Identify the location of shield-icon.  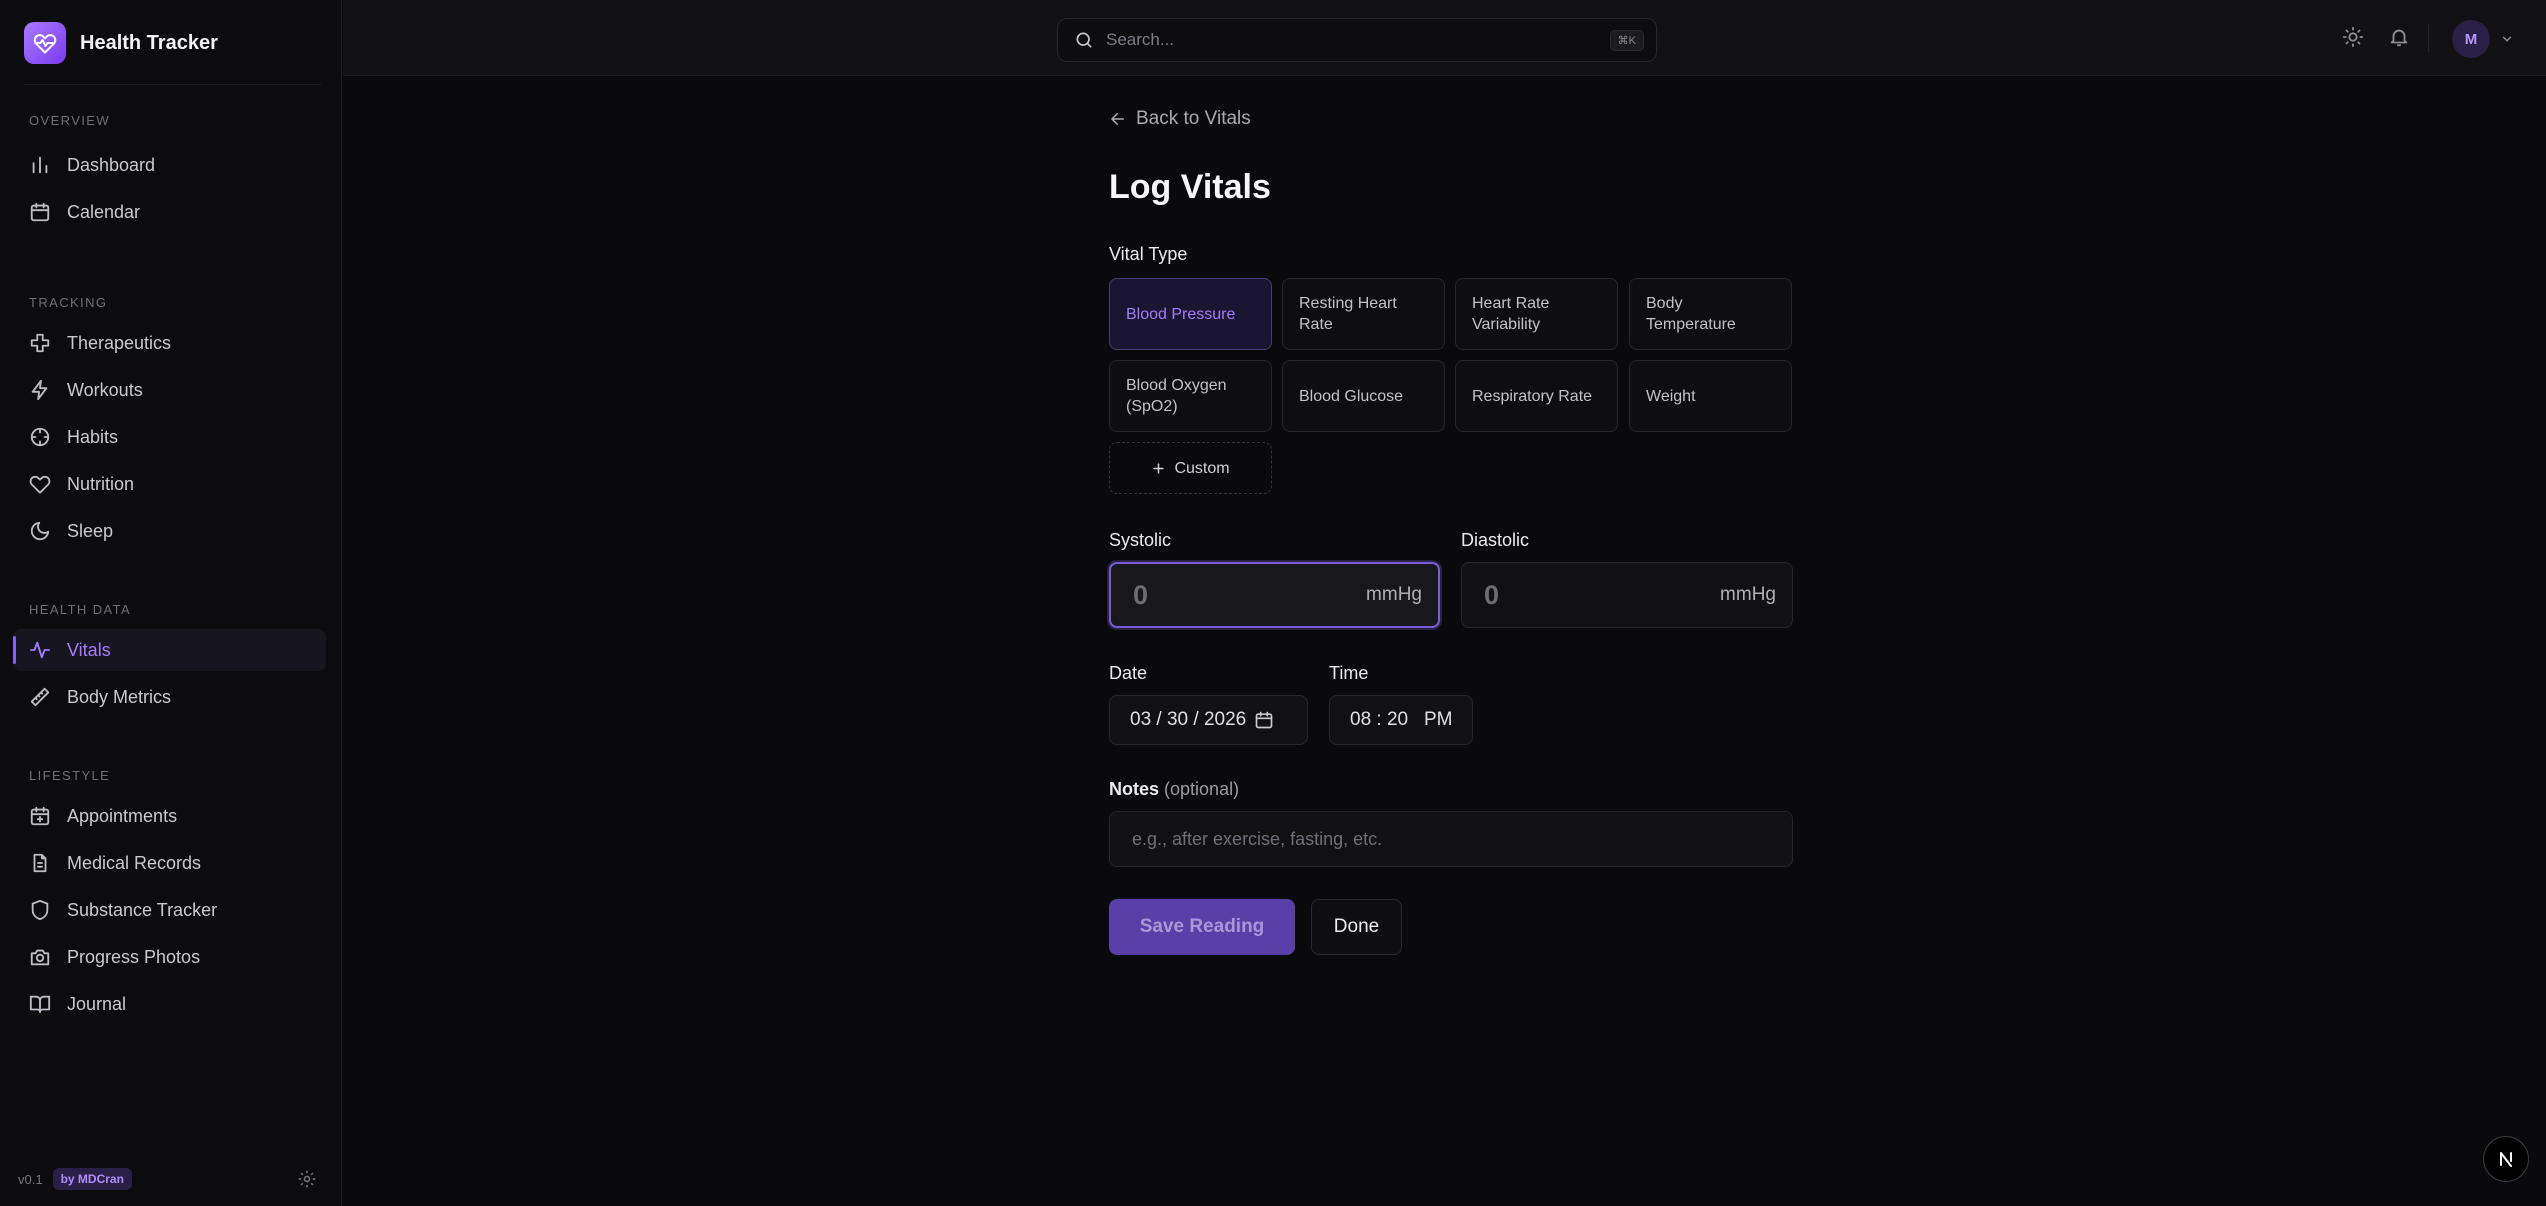
(40, 910).